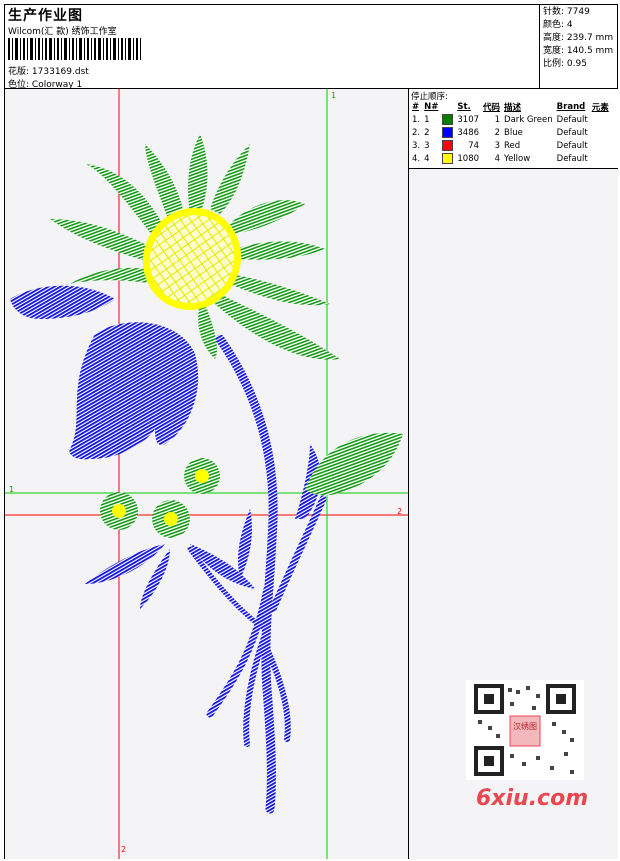 This screenshot has width=620, height=861. I want to click on blue-tulip, so click(134, 391).